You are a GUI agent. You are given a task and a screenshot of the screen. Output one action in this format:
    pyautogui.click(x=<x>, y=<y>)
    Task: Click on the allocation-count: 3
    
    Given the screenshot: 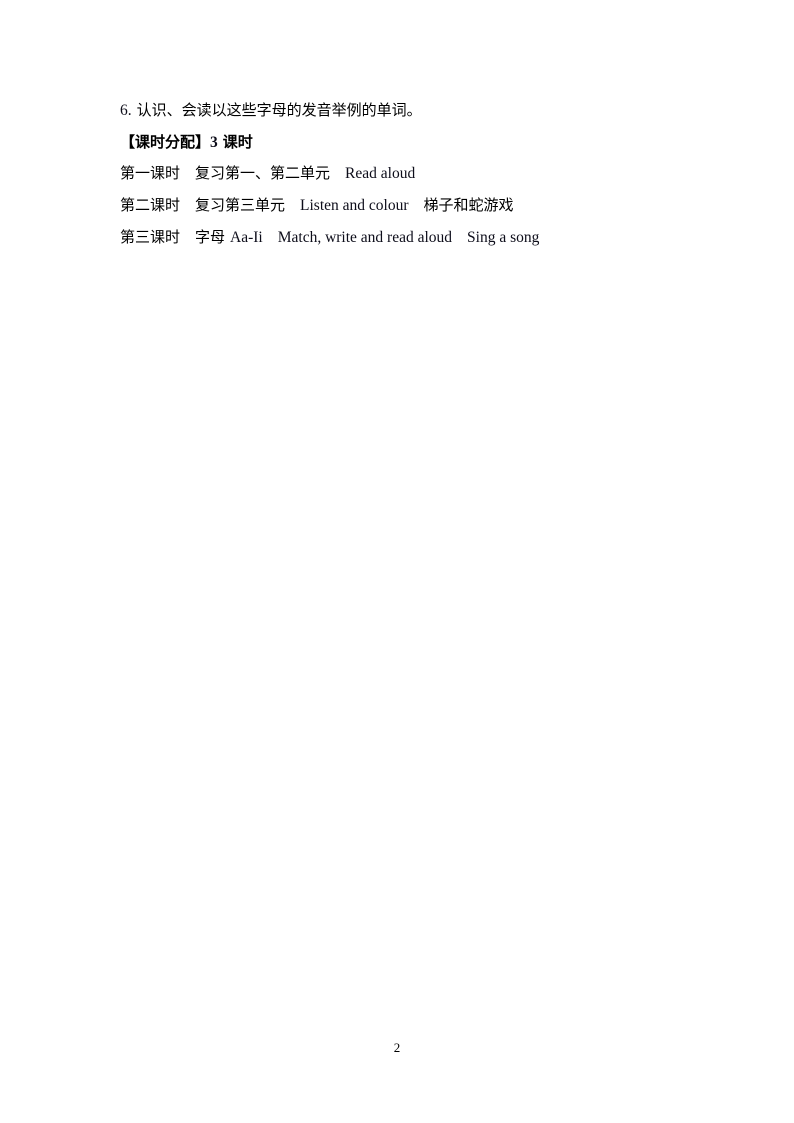 What is the action you would take?
    pyautogui.click(x=214, y=142)
    